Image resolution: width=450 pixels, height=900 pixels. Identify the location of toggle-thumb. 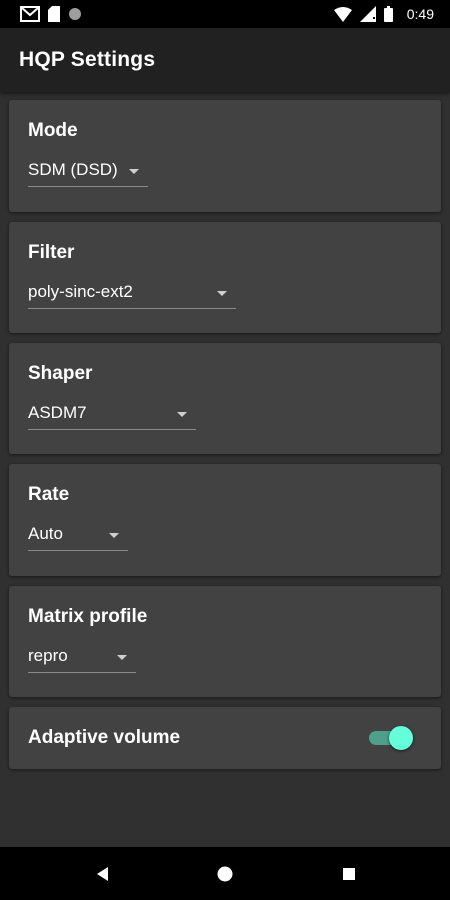
(401, 738).